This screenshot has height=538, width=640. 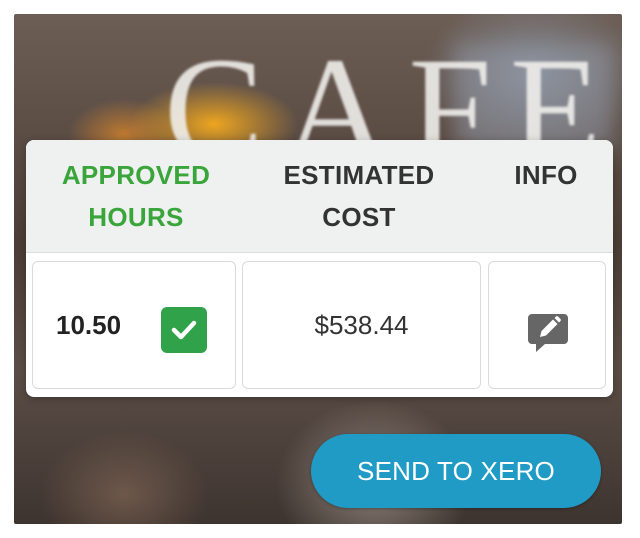 I want to click on hours-value: 10.50, so click(x=89, y=325).